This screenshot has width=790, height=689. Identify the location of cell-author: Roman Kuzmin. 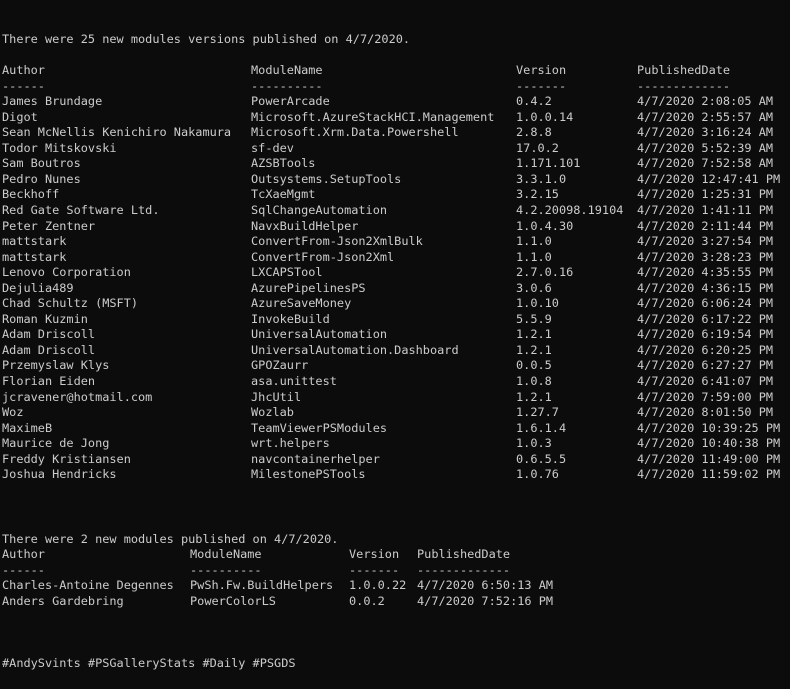
(45, 318).